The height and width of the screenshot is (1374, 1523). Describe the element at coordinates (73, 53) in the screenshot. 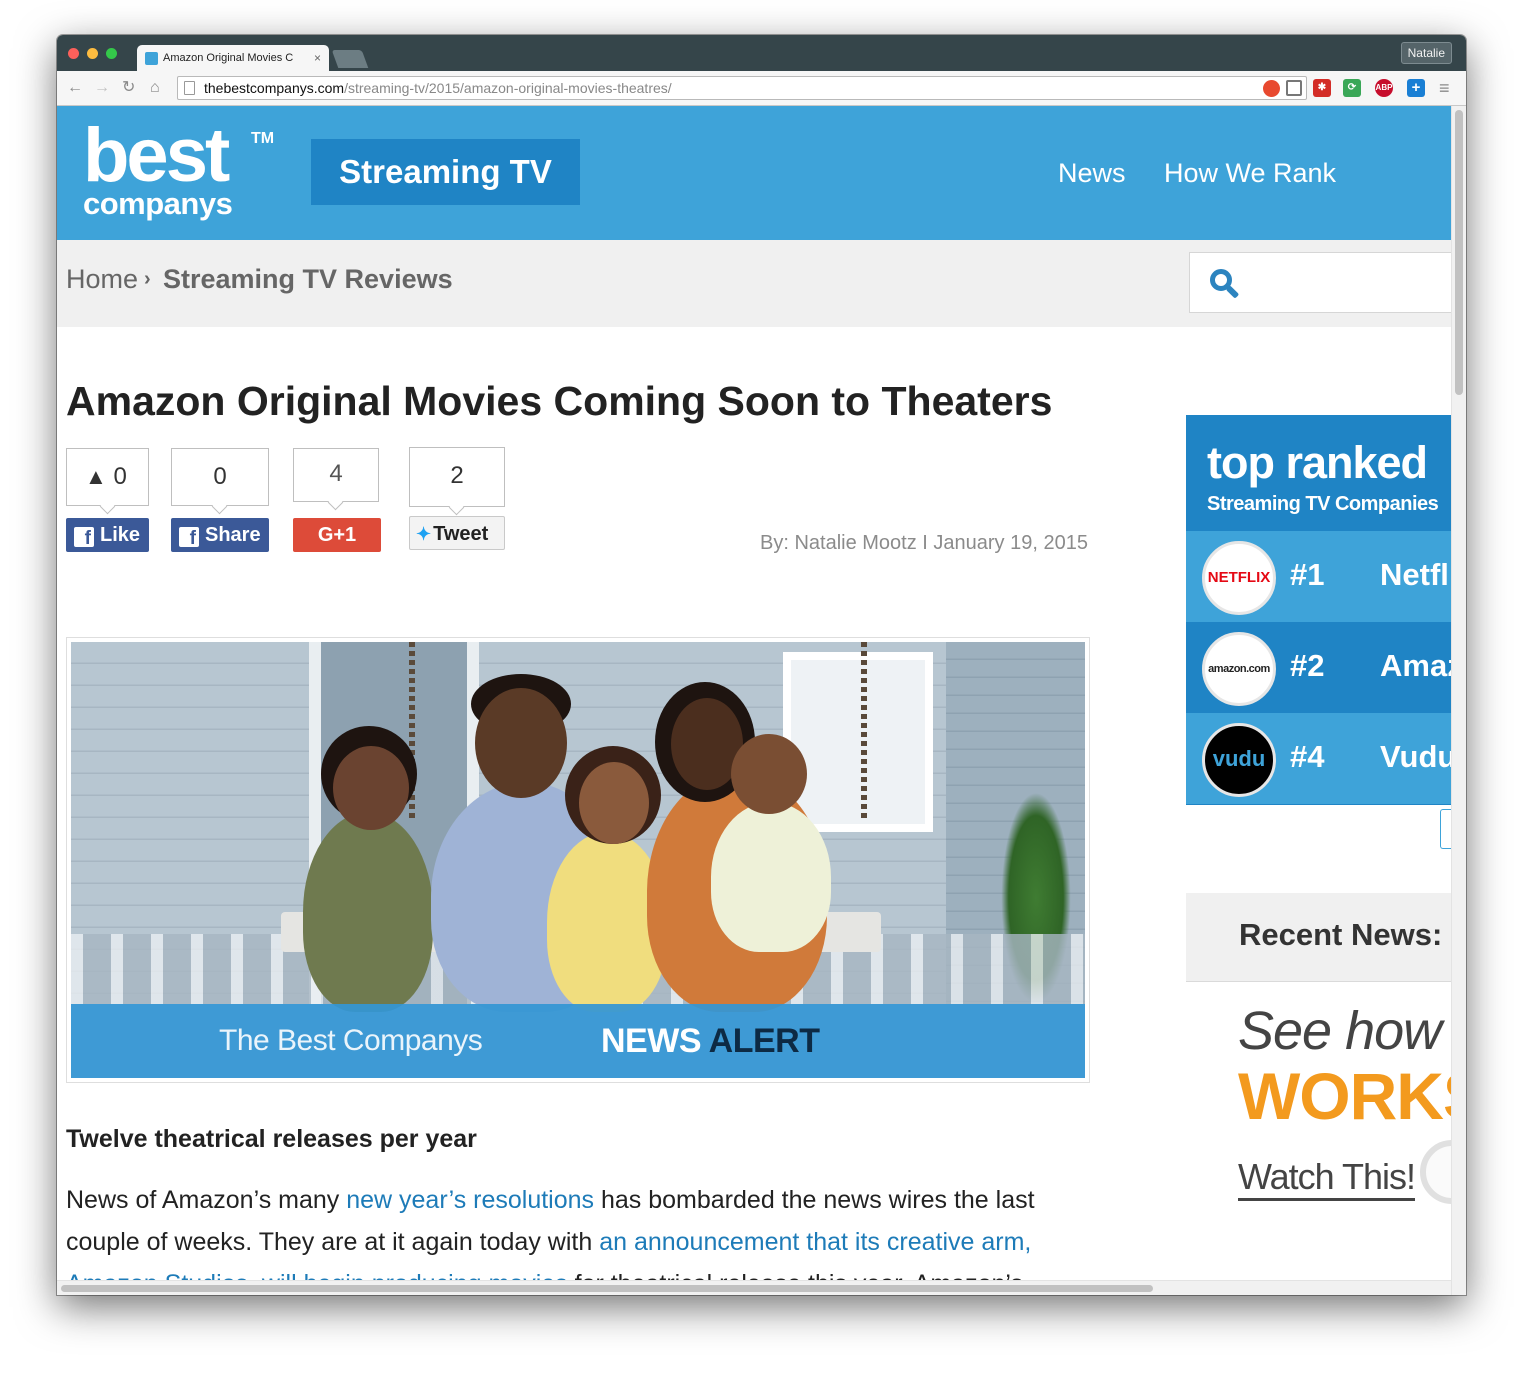

I see `close-window-button` at that location.